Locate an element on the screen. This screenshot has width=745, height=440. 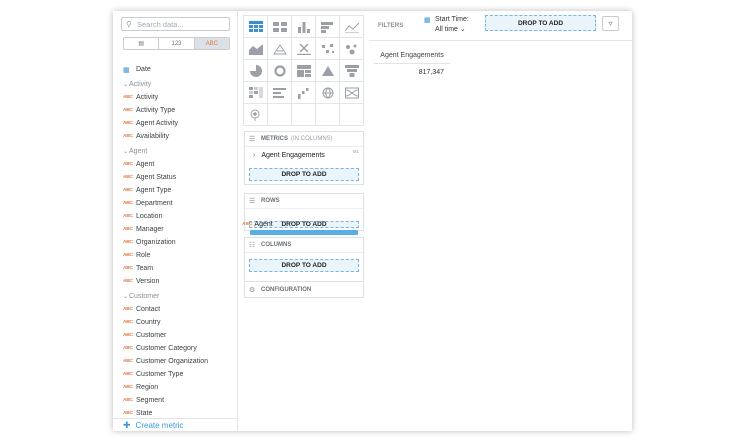
waterfall-chart-icon is located at coordinates (302, 93).